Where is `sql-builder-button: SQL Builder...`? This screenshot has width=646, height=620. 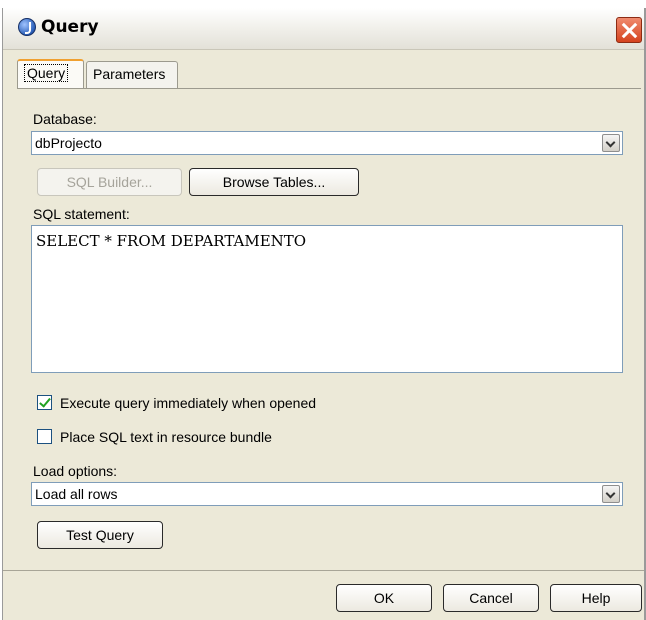
sql-builder-button: SQL Builder... is located at coordinates (109, 182).